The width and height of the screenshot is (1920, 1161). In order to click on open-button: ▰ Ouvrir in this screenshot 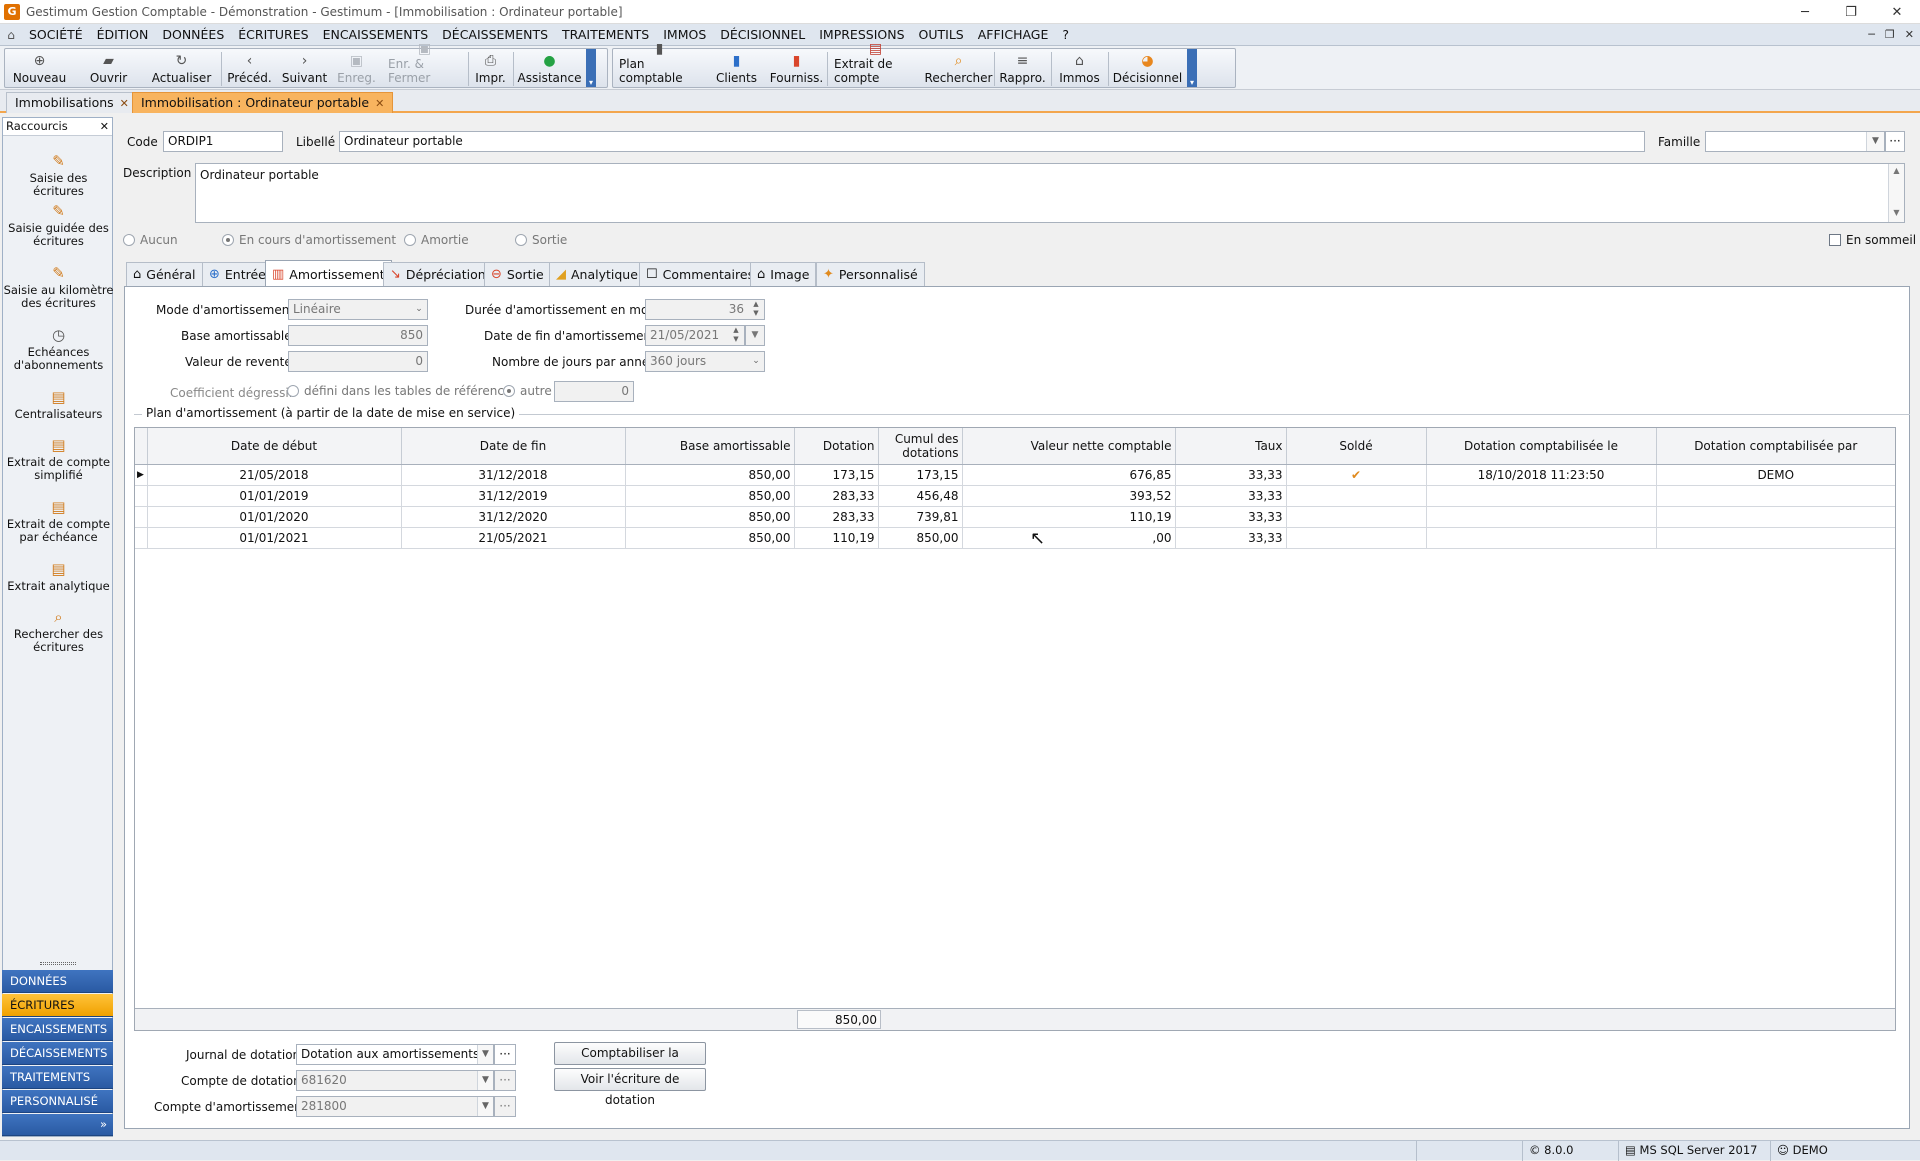, I will do `click(109, 68)`.